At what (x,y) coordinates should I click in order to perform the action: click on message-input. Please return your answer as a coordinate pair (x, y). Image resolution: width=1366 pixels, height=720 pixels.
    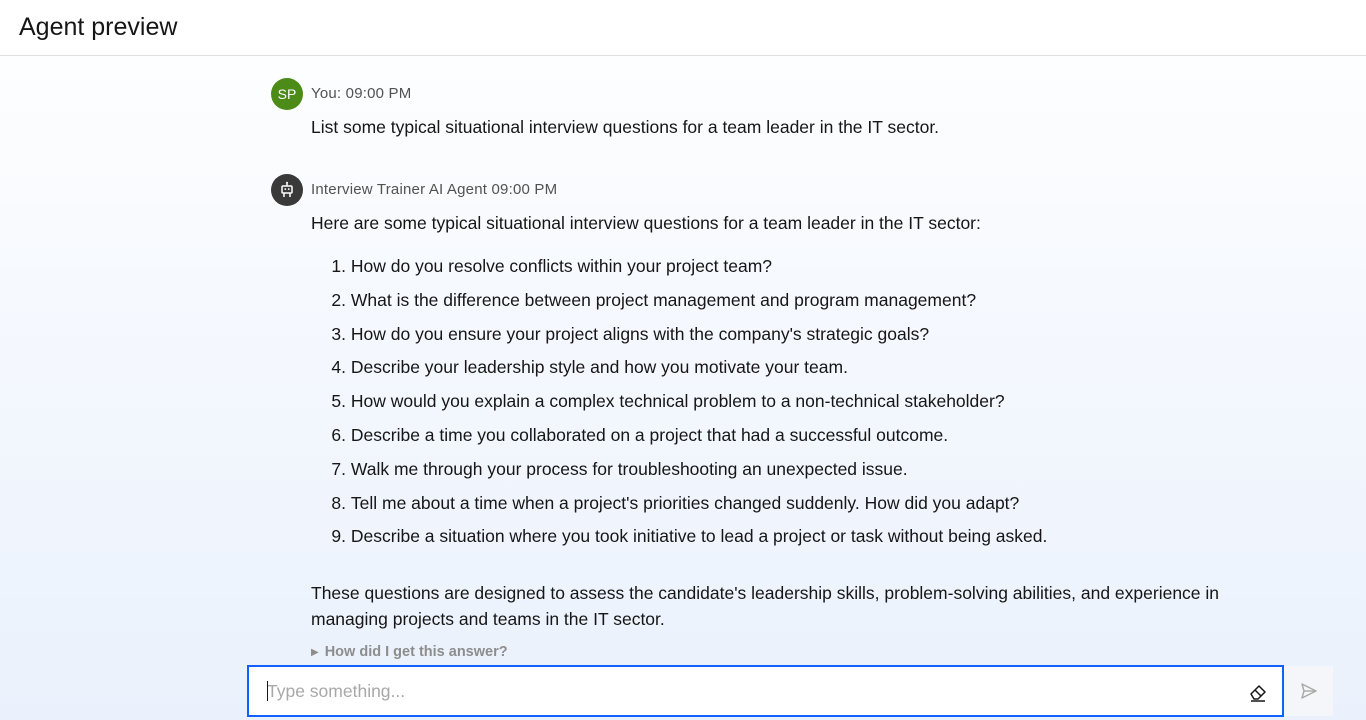
    Looking at the image, I should click on (747, 691).